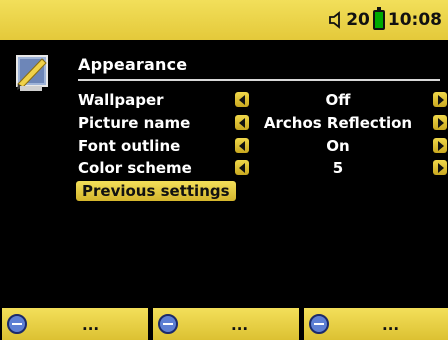 The image size is (448, 340). Describe the element at coordinates (262, 146) in the screenshot. I see `setting-row-font-outline: Font outline On` at that location.